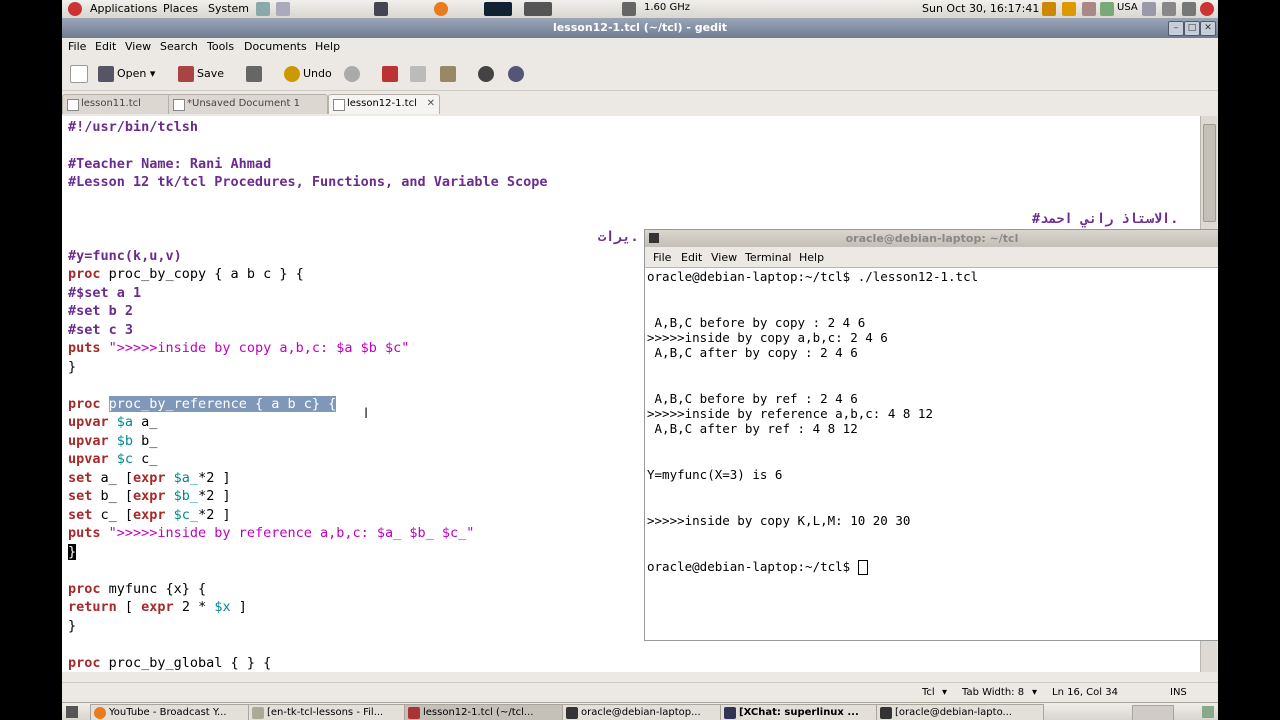 The height and width of the screenshot is (720, 1280). What do you see at coordinates (248, 104) in the screenshot?
I see `tab-unsaved-document: *Unsaved Document 1` at bounding box center [248, 104].